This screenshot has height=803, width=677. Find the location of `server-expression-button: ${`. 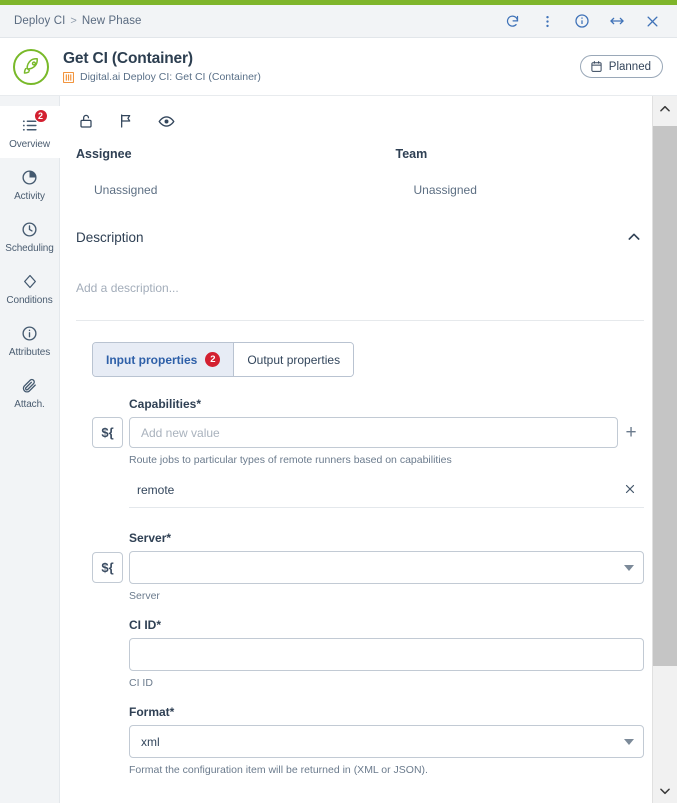

server-expression-button: ${ is located at coordinates (107, 567).